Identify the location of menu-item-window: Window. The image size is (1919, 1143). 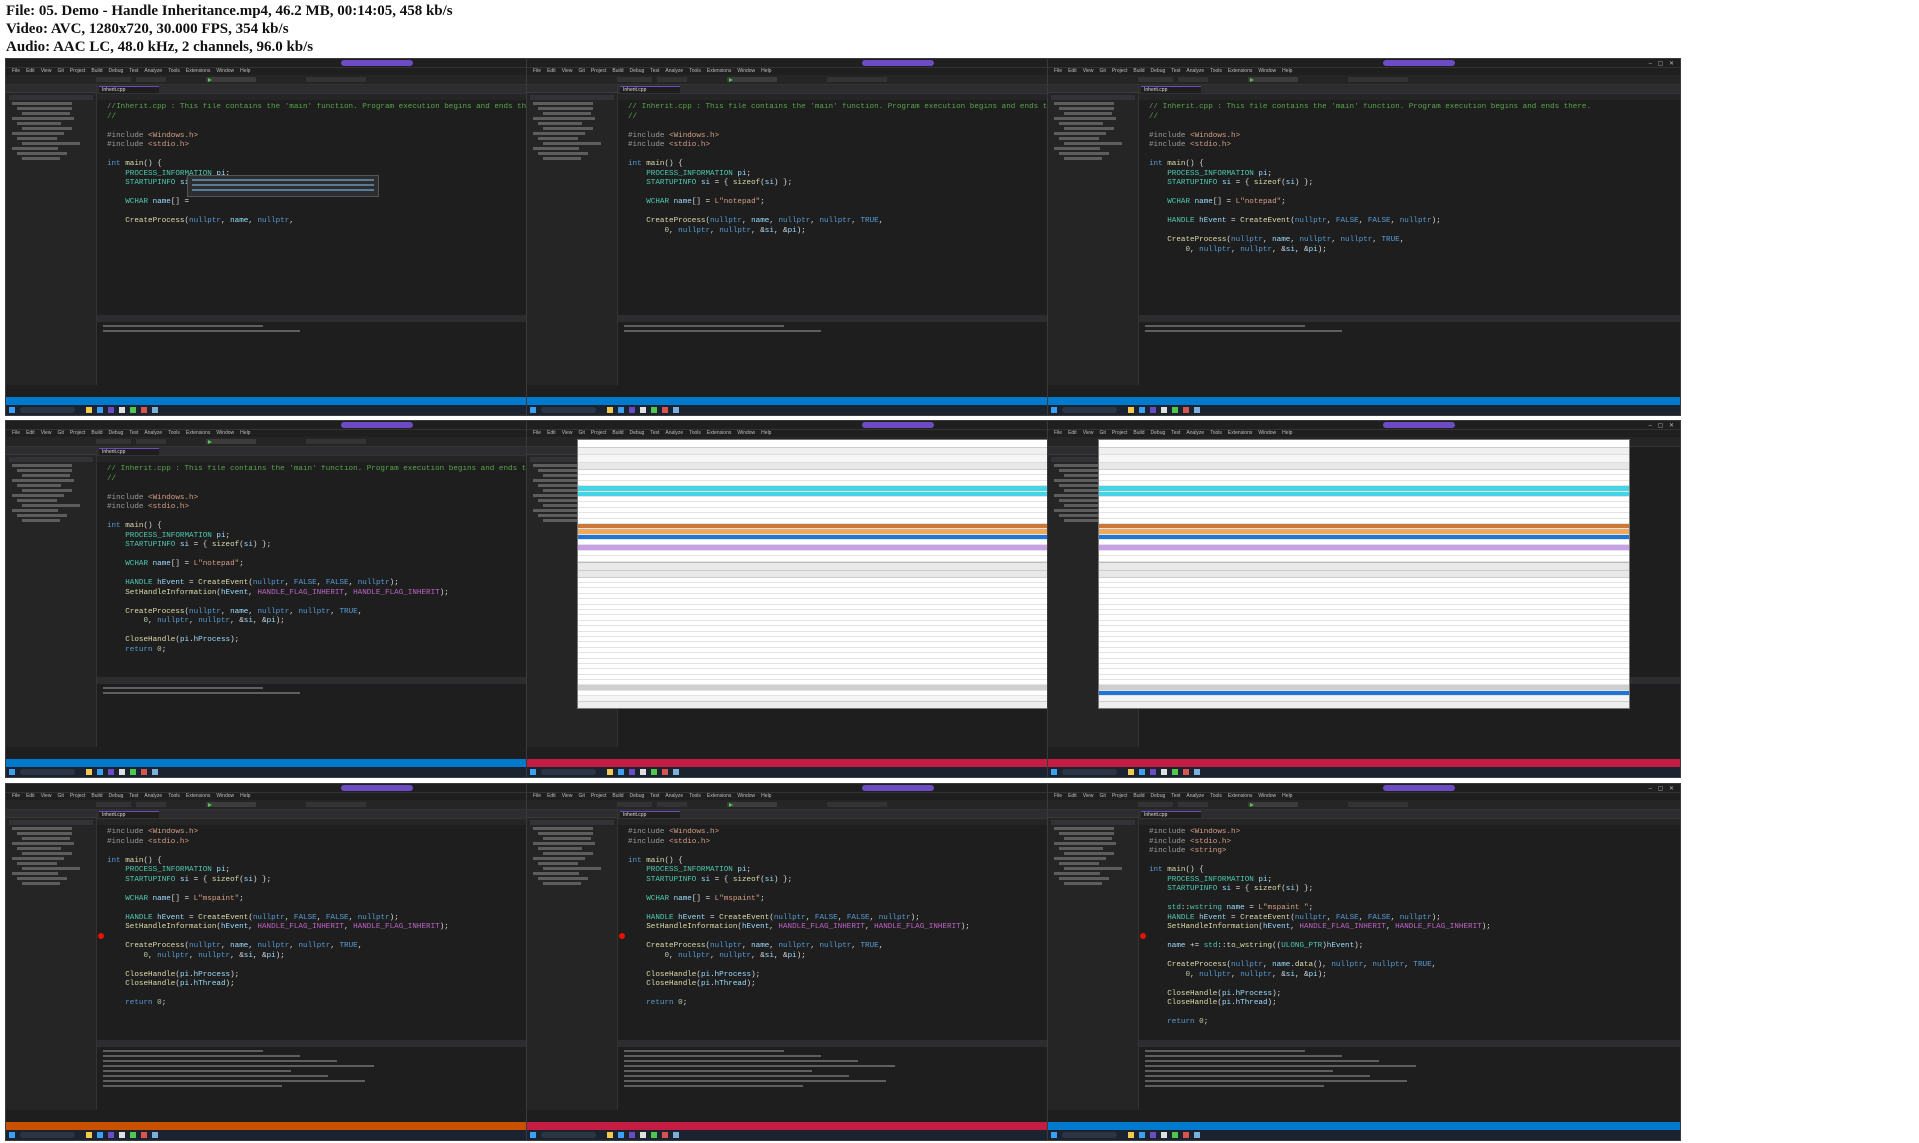
(225, 796).